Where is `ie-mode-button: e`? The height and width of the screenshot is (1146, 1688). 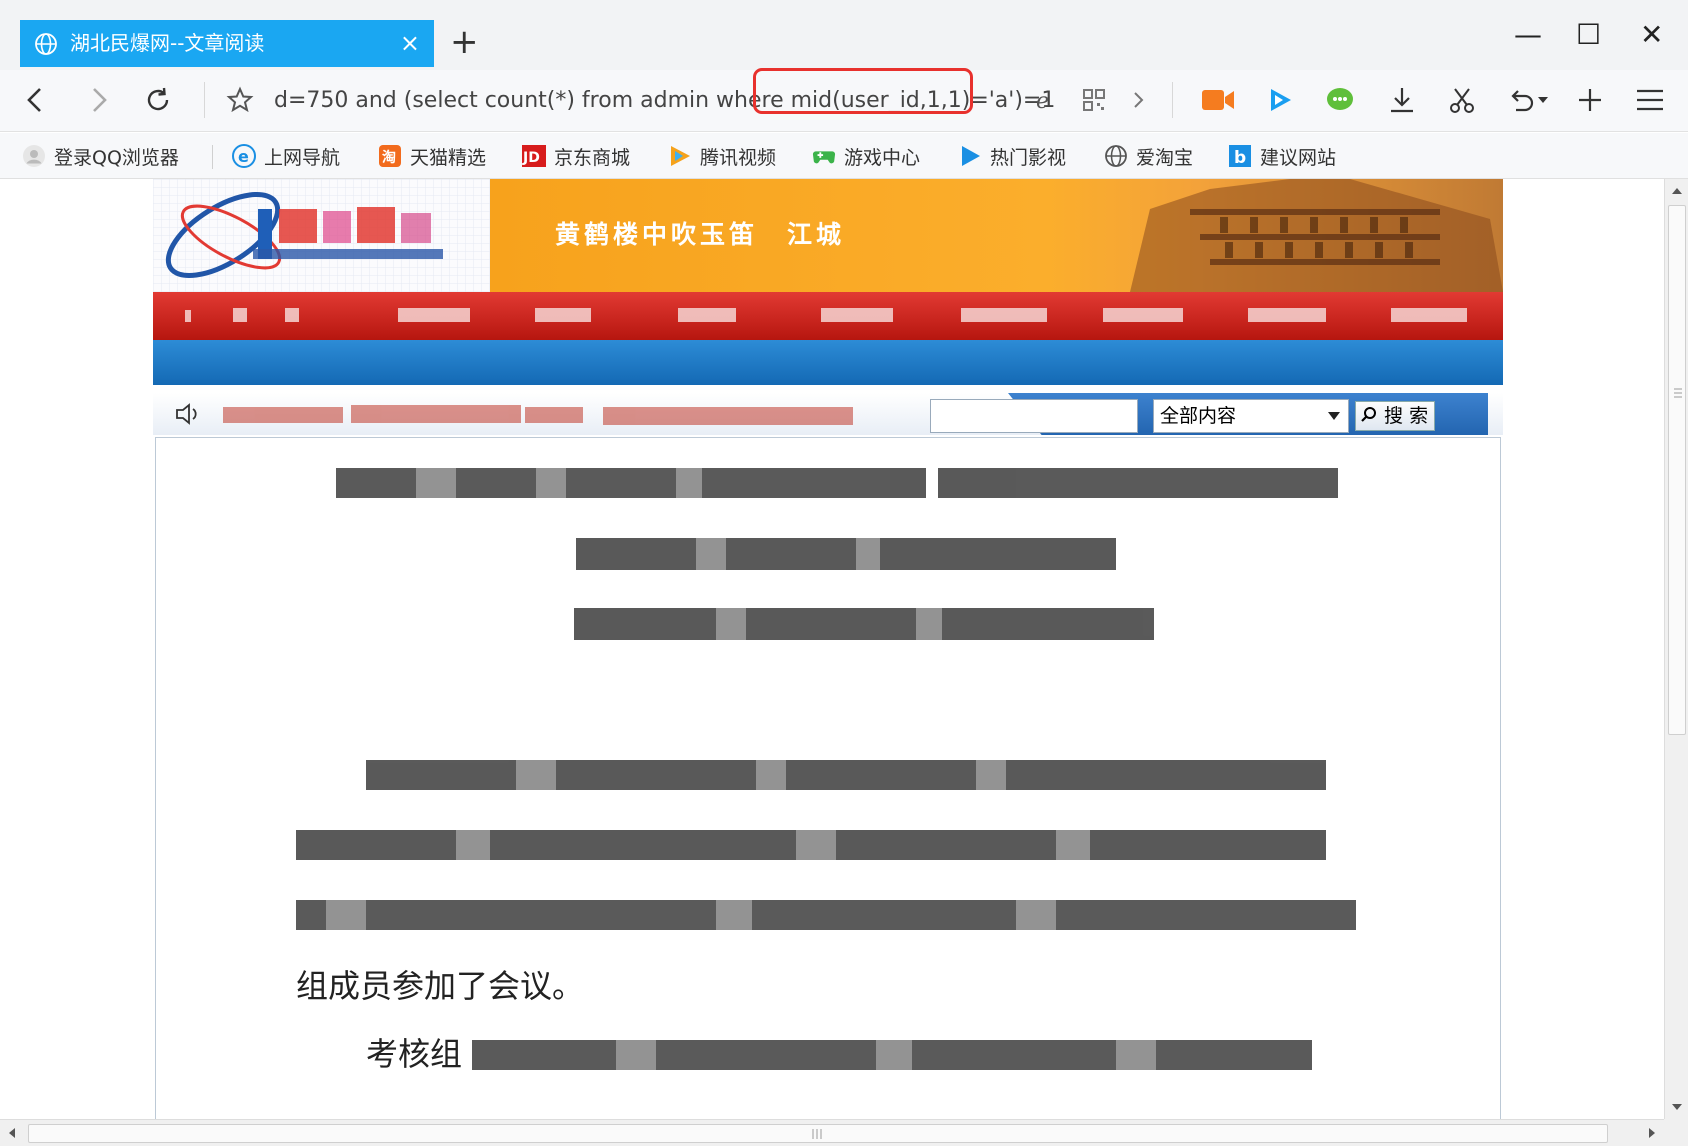 ie-mode-button: e is located at coordinates (1046, 100).